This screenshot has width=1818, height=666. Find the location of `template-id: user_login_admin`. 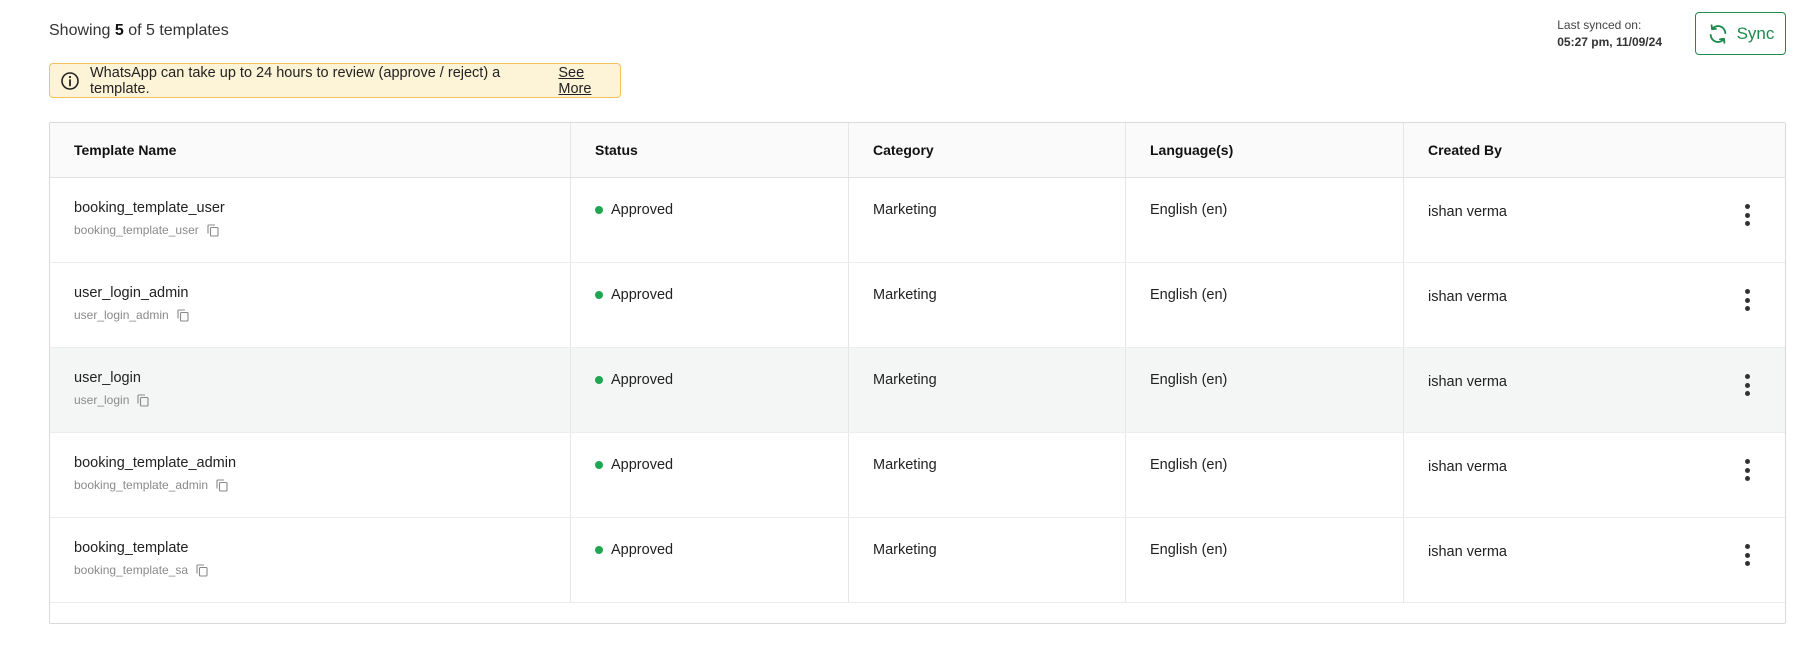

template-id: user_login_admin is located at coordinates (121, 315).